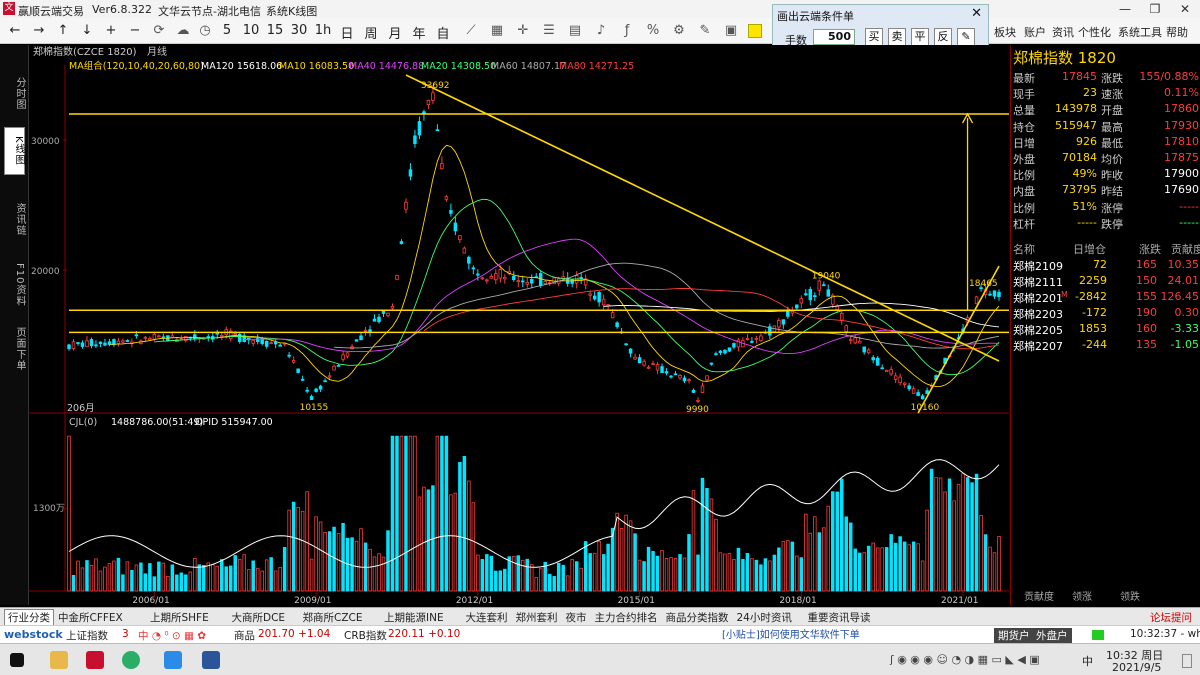 The image size is (1200, 675). Describe the element at coordinates (1105, 297) in the screenshot. I see `contract-row: 郑棉2201 M -2842 155 126.45` at that location.